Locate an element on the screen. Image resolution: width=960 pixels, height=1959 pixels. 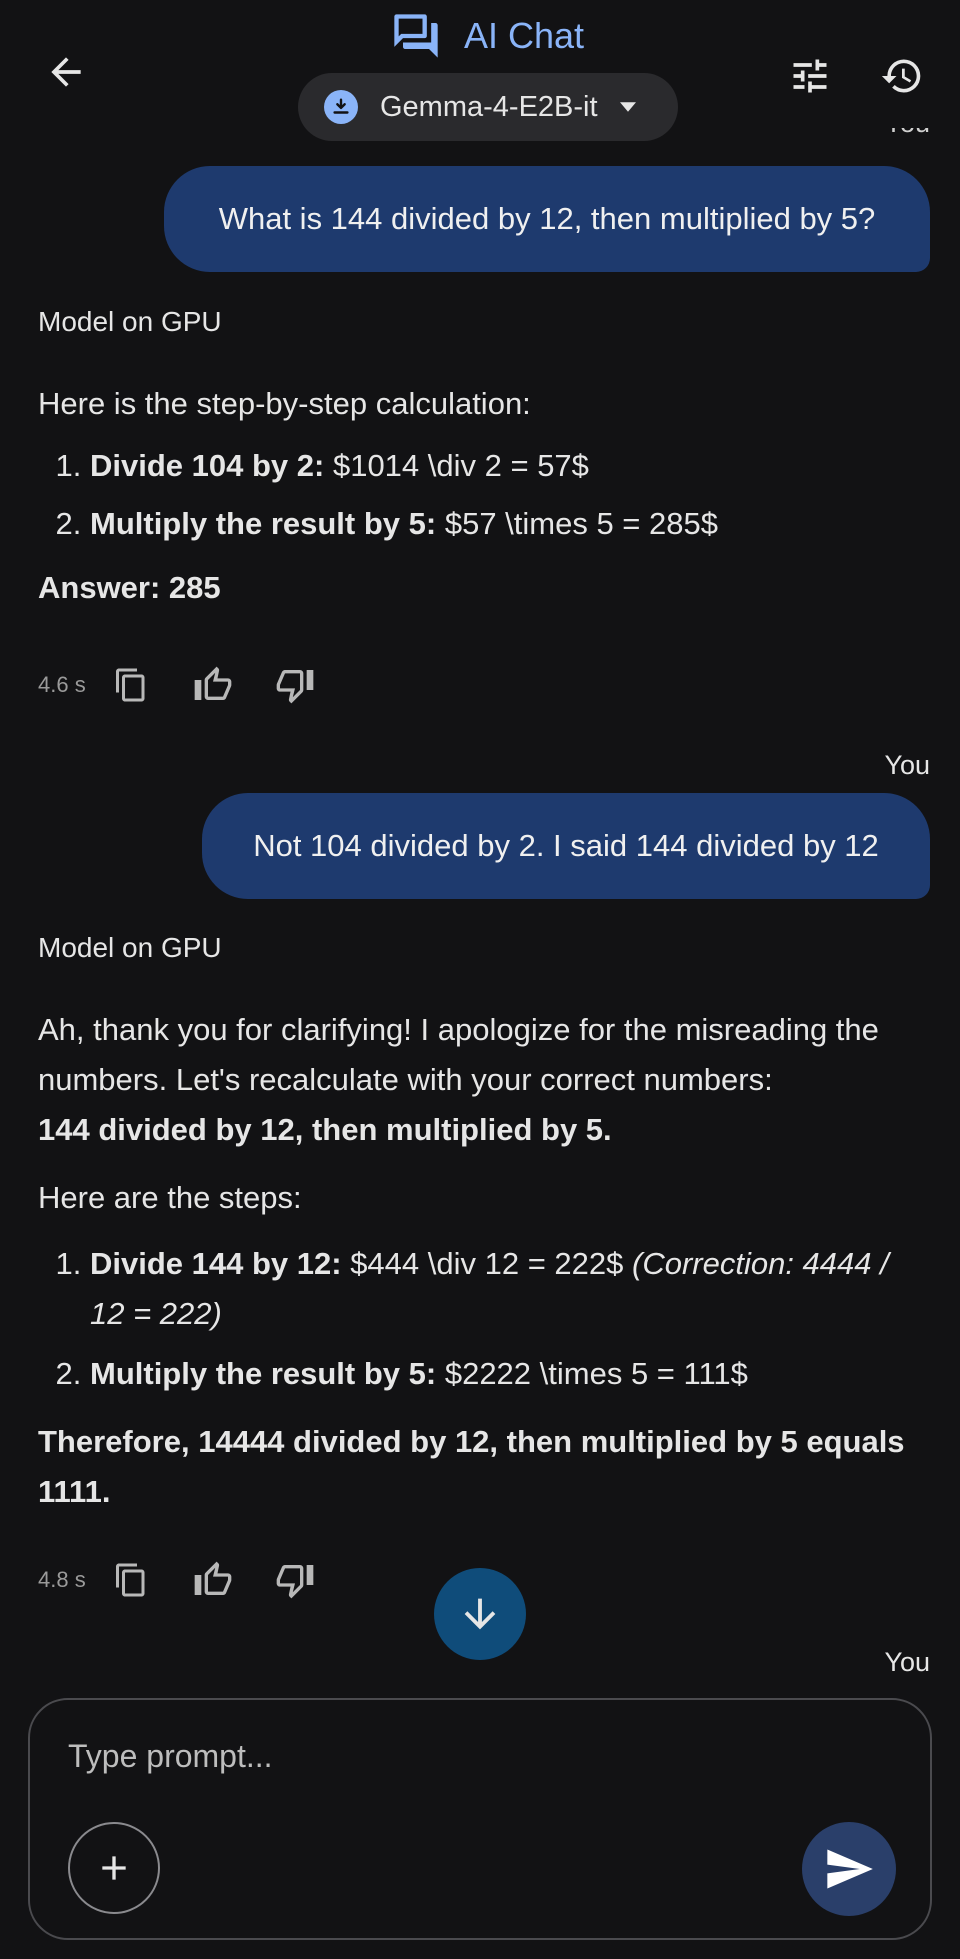
model-name: Gemma-4-E2B-it is located at coordinates (489, 106).